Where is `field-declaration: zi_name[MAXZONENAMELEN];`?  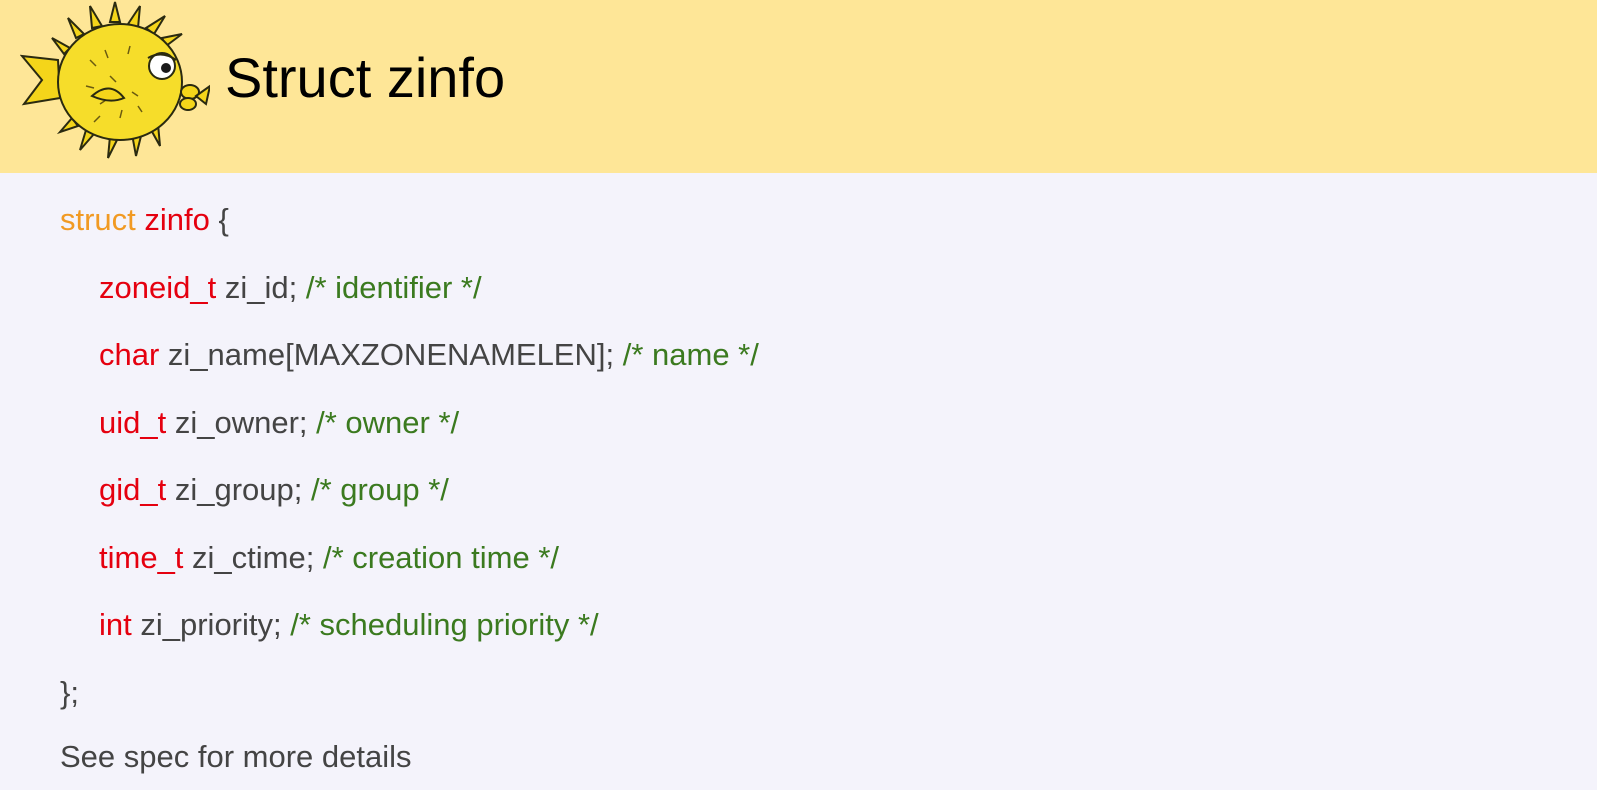 field-declaration: zi_name[MAXZONENAMELEN]; is located at coordinates (391, 354).